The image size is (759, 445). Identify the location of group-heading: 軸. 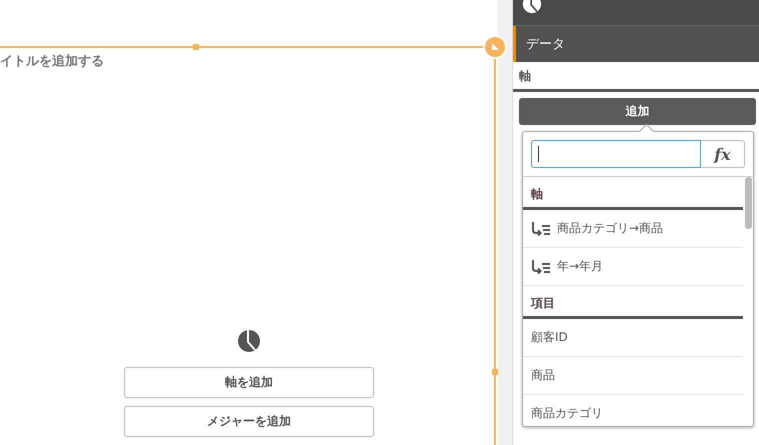
(633, 193).